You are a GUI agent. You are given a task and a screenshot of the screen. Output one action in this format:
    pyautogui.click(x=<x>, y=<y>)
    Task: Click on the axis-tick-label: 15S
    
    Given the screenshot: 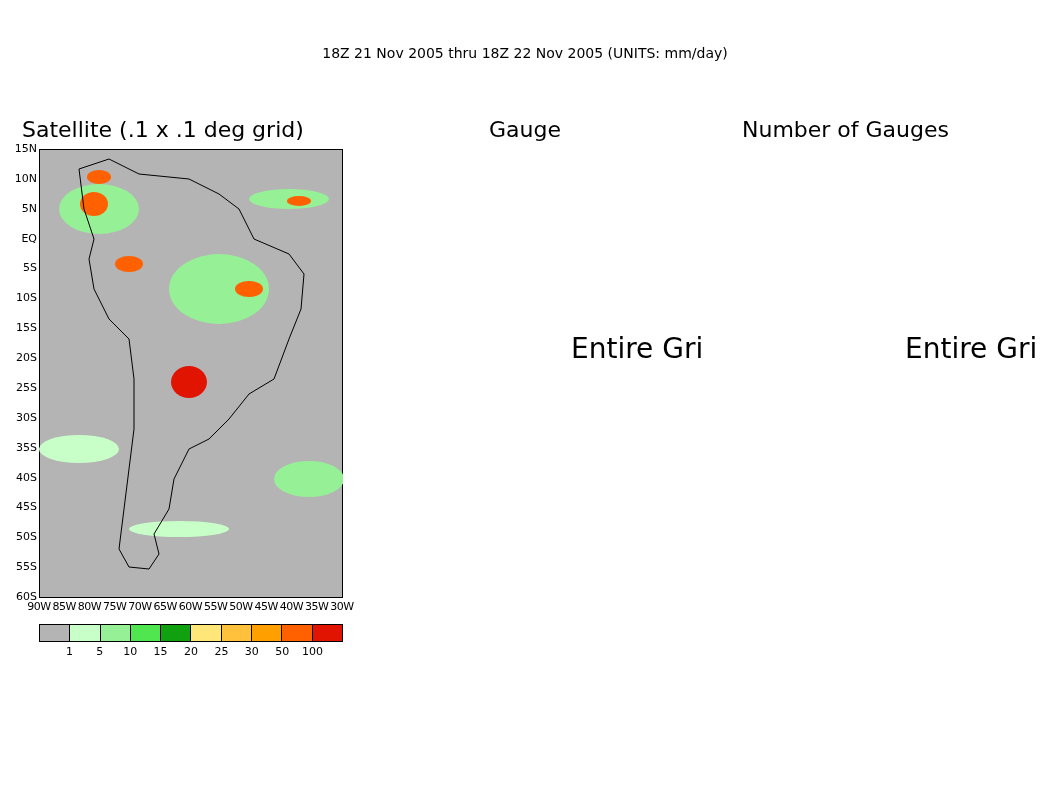 What is the action you would take?
    pyautogui.click(x=26, y=328)
    